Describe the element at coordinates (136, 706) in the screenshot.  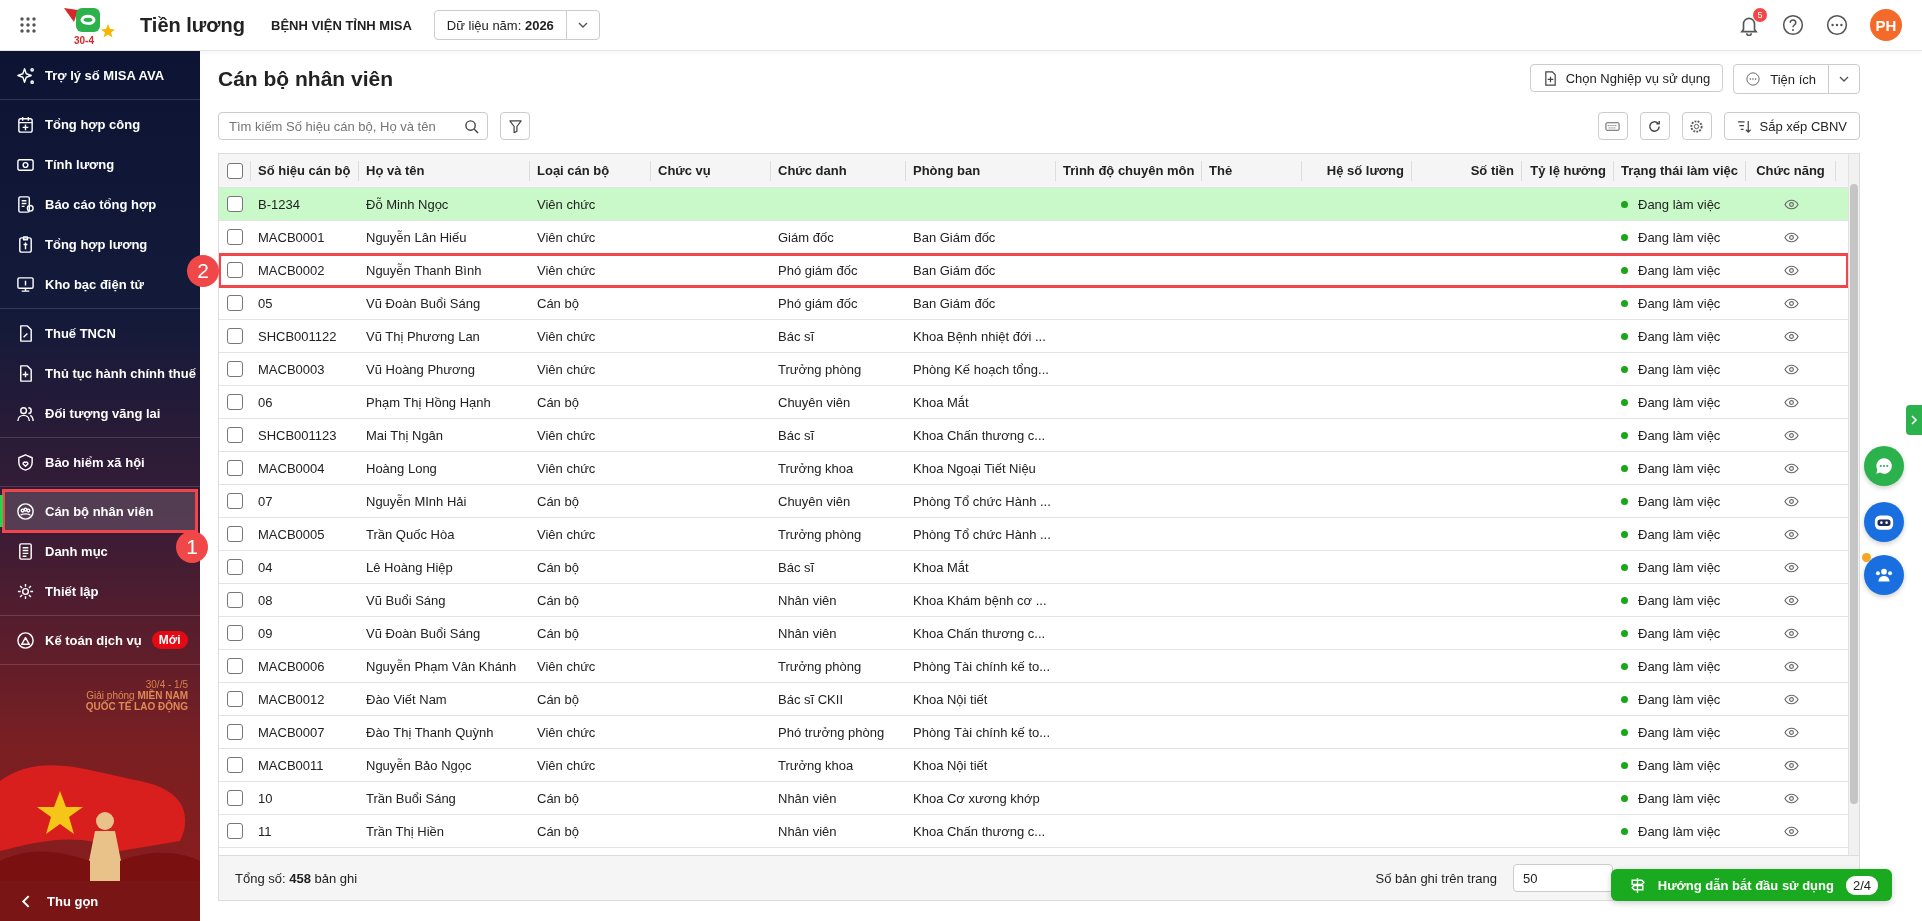
I see `banner-subline: QUỐC TẾ LAO ĐỘNG` at that location.